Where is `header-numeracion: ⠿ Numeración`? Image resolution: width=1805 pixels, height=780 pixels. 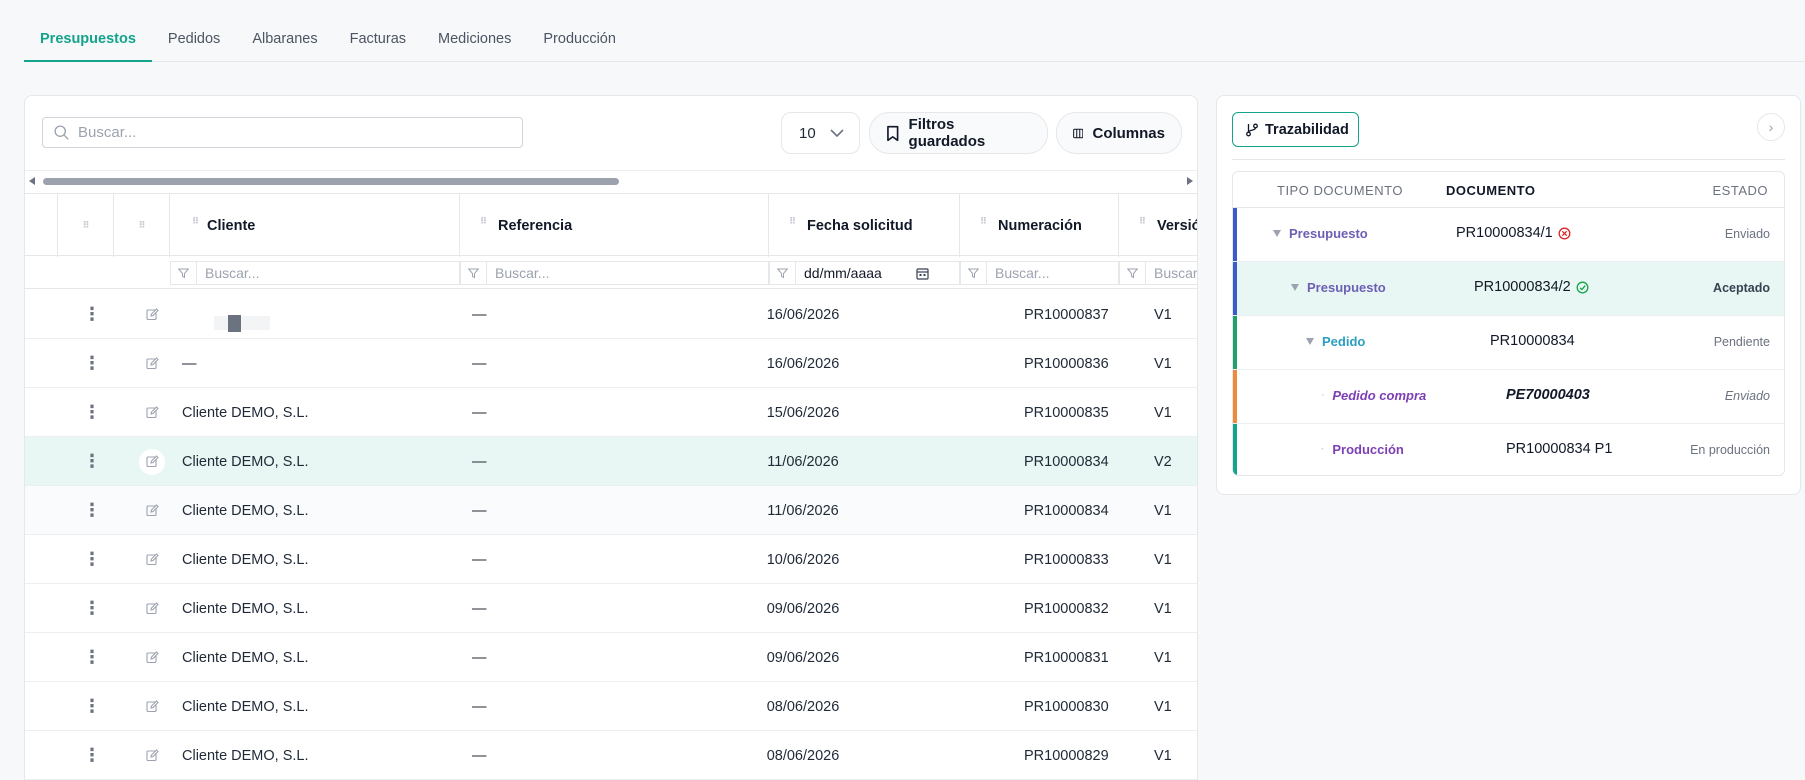
header-numeracion: ⠿ Numeración is located at coordinates (1039, 225).